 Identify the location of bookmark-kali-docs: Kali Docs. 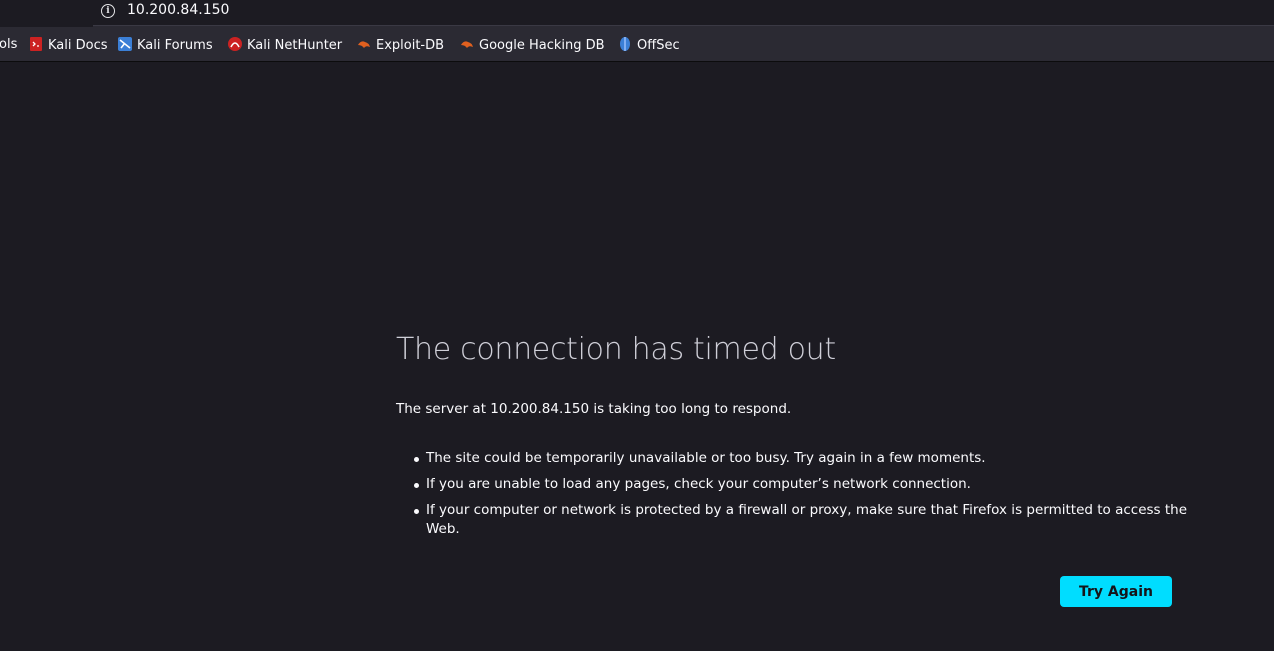
(68, 45).